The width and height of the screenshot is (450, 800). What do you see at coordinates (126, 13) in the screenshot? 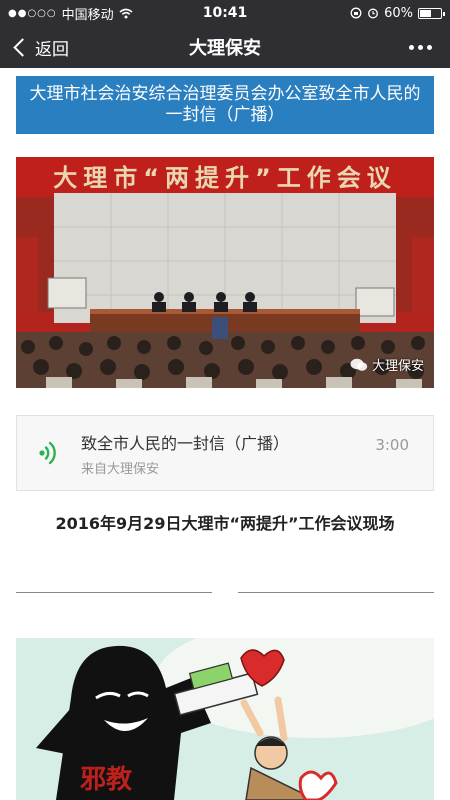
I see `wifi-icon` at bounding box center [126, 13].